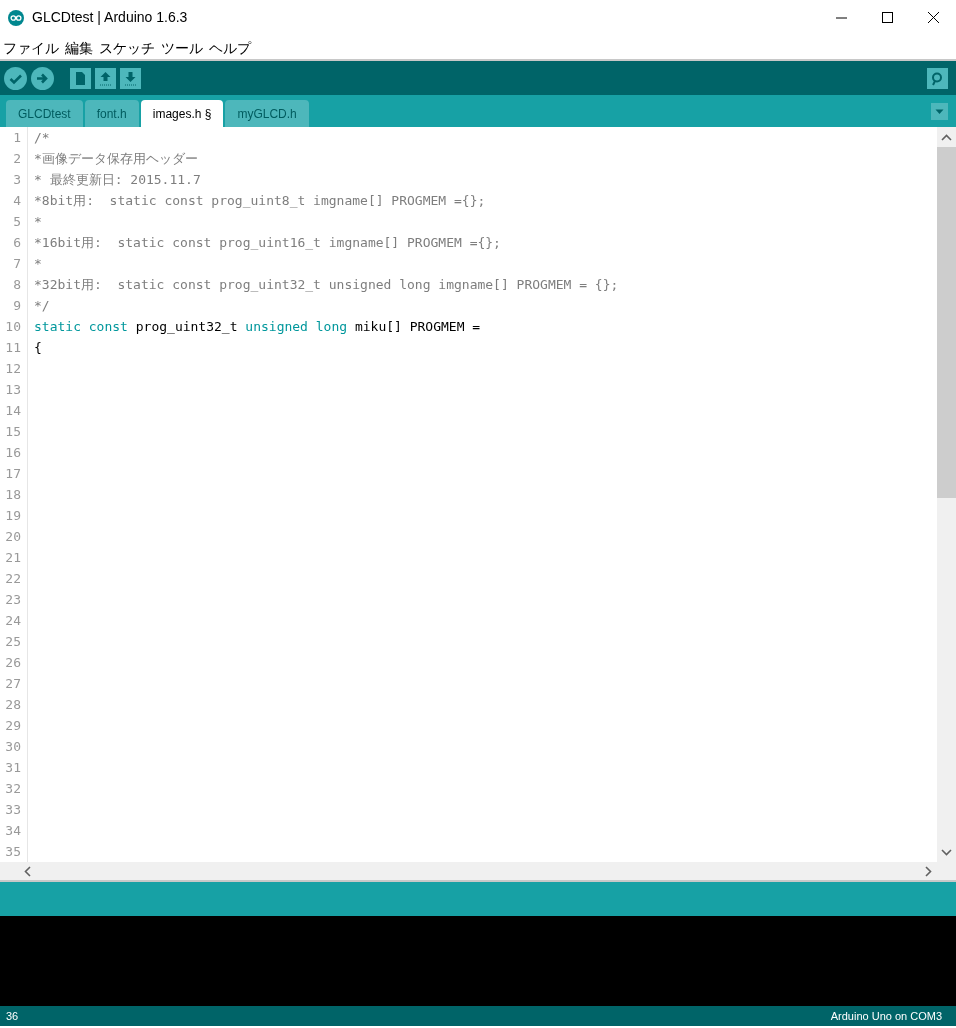 Image resolution: width=956 pixels, height=1028 pixels. I want to click on line-number: 13, so click(13, 390).